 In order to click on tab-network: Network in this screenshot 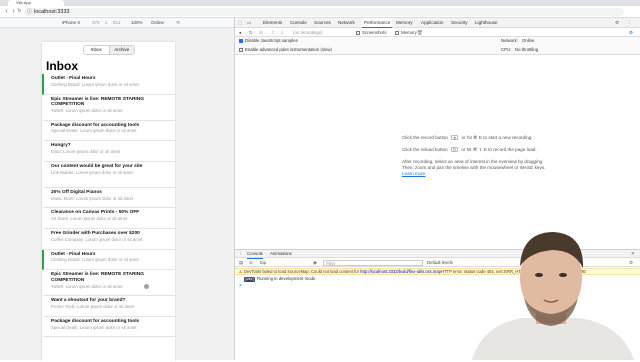, I will do `click(346, 23)`.